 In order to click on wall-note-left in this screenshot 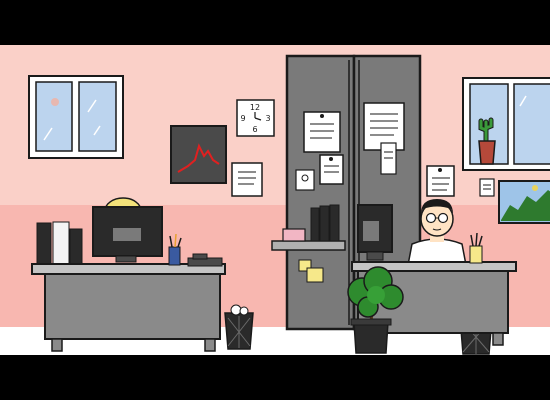, I will do `click(247, 179)`.